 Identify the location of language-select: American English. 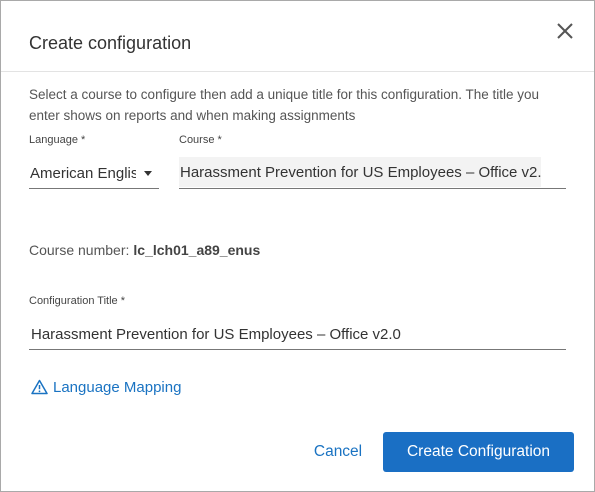
(94, 173).